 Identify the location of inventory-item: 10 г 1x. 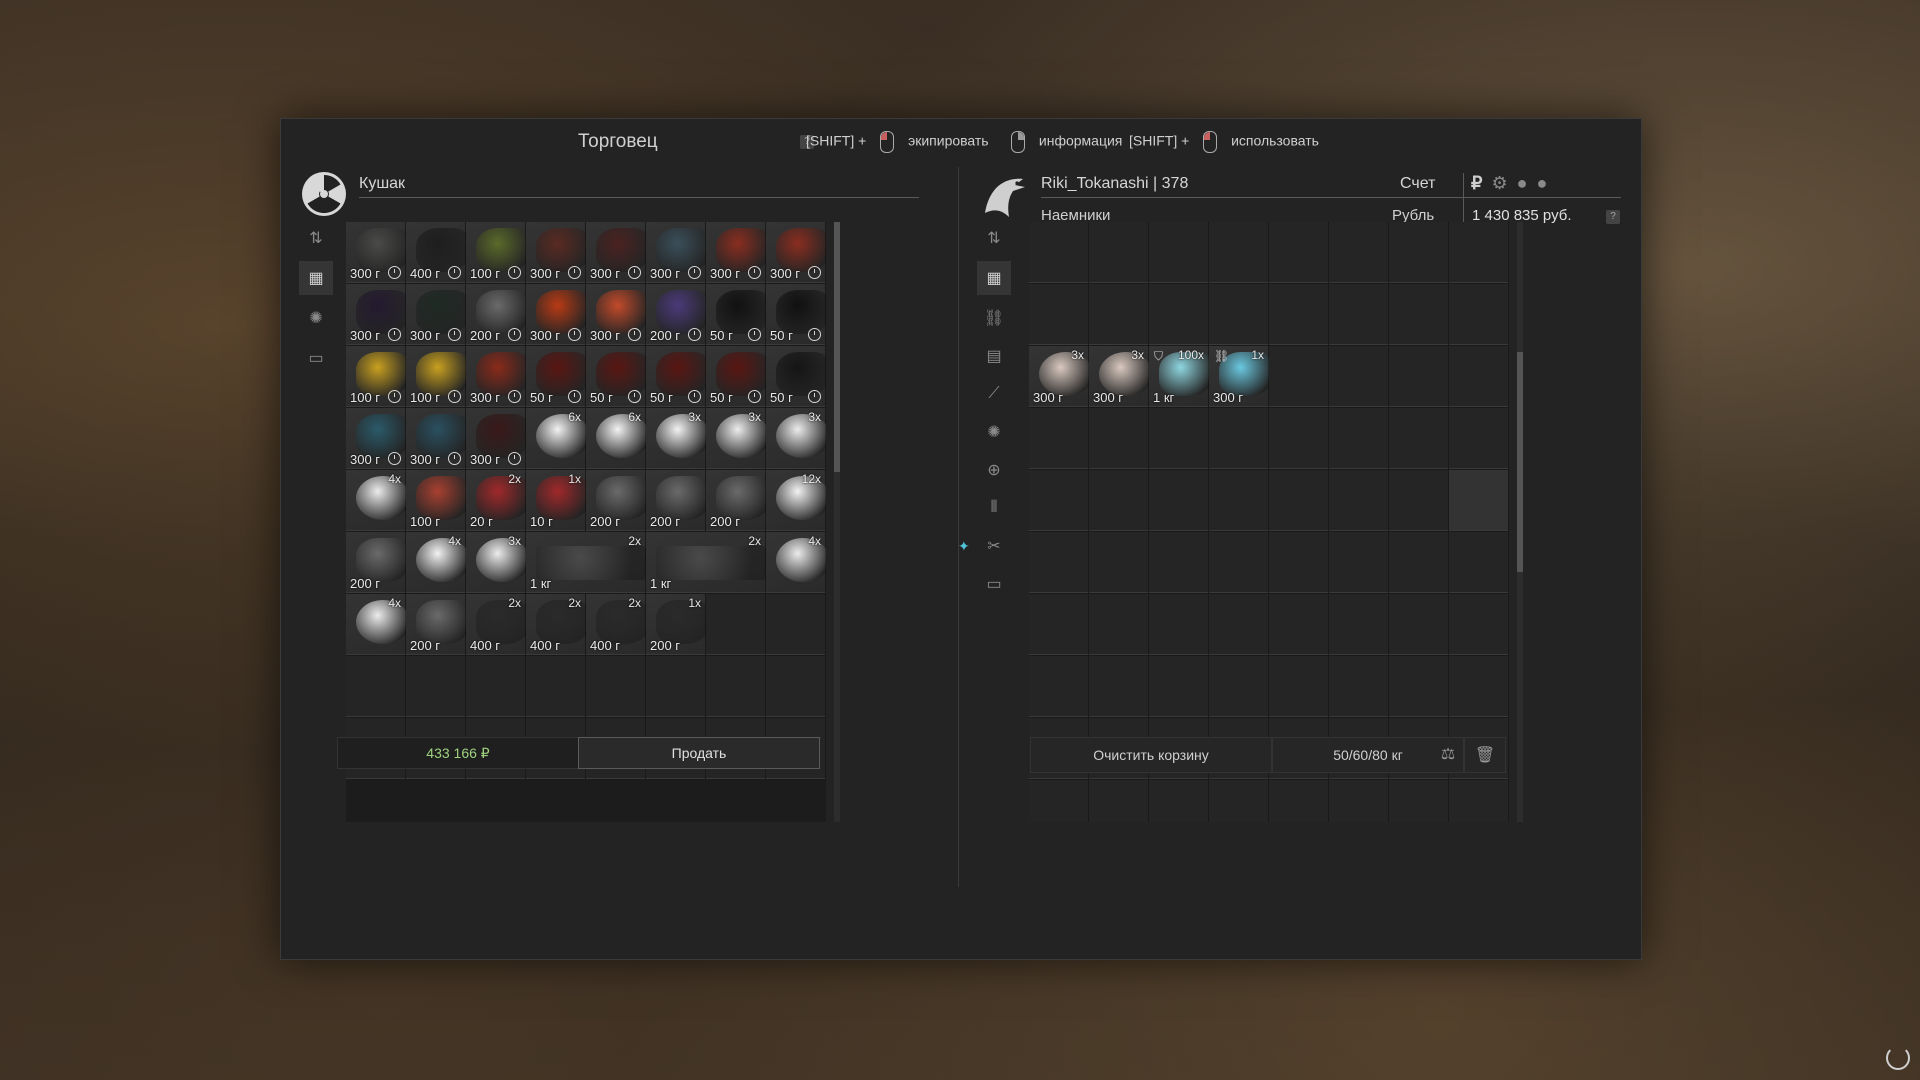
(558, 501).